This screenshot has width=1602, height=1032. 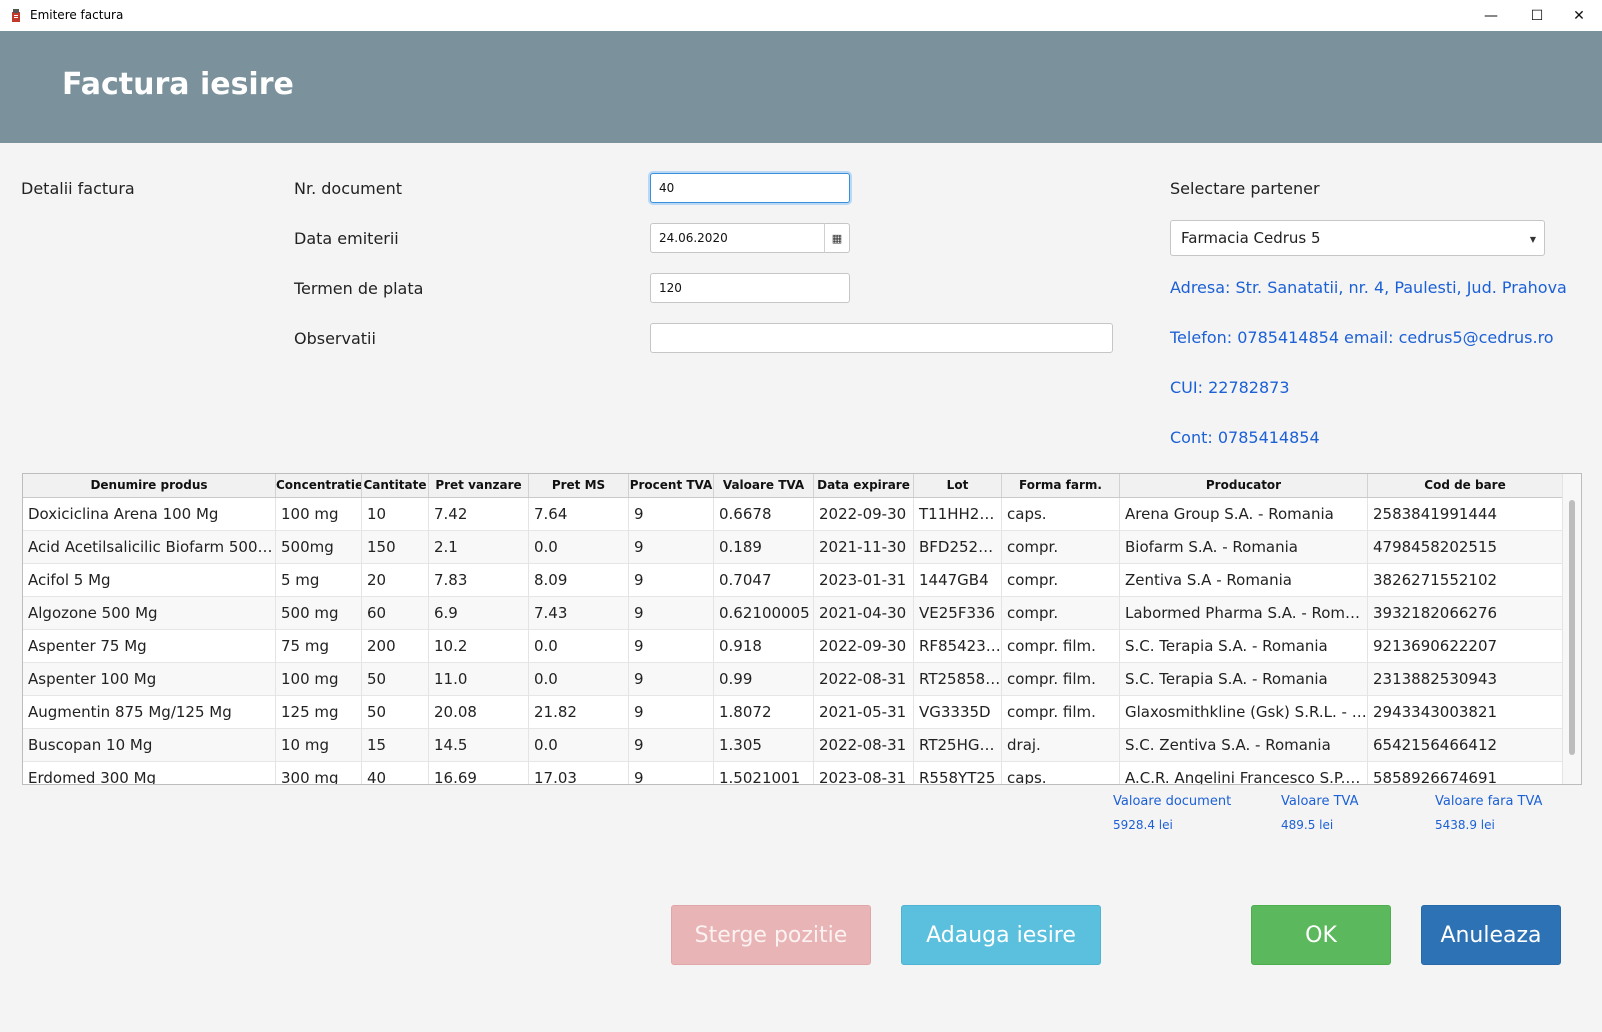 What do you see at coordinates (764, 613) in the screenshot?
I see `table-cell: 0.62100005` at bounding box center [764, 613].